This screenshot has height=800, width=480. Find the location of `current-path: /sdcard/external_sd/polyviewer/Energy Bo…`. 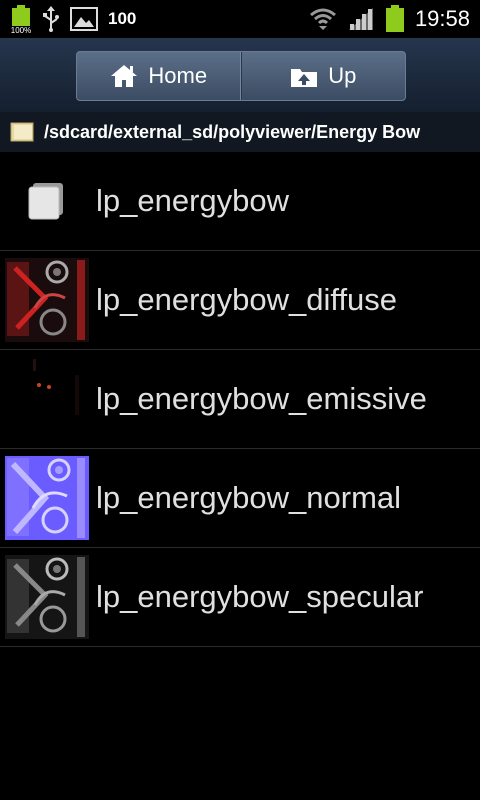

current-path: /sdcard/external_sd/polyviewer/Energy Bo… is located at coordinates (232, 131).